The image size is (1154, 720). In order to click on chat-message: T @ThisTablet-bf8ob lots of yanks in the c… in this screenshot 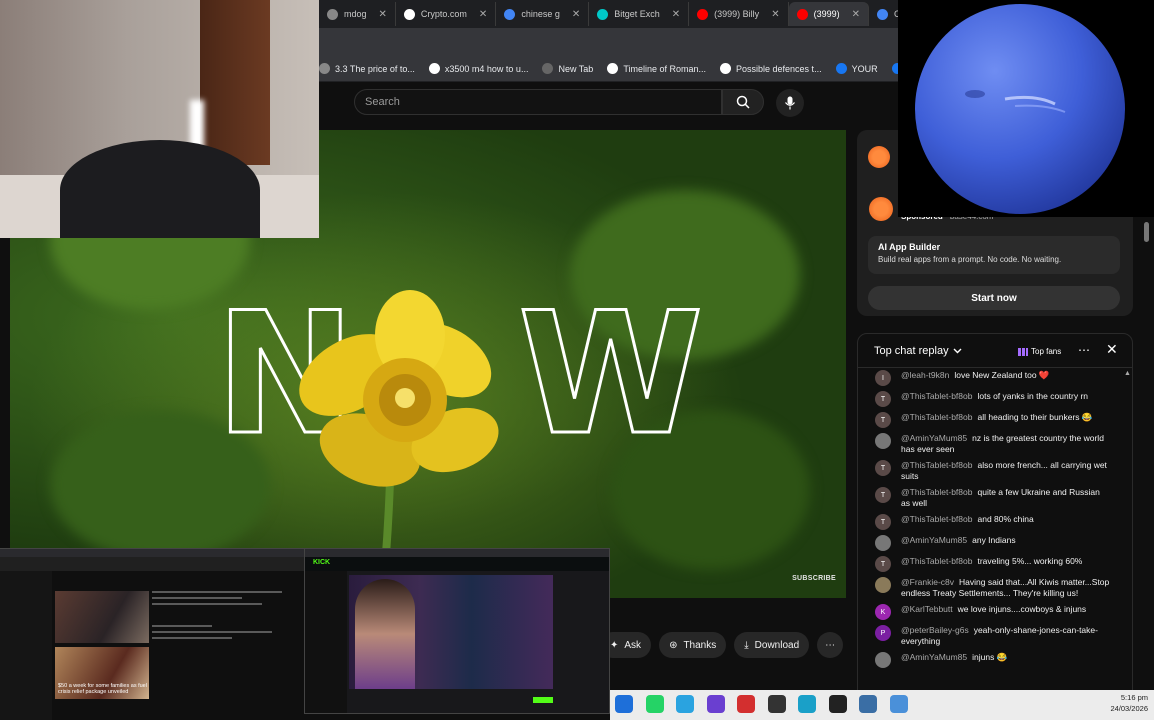, I will do `click(989, 399)`.